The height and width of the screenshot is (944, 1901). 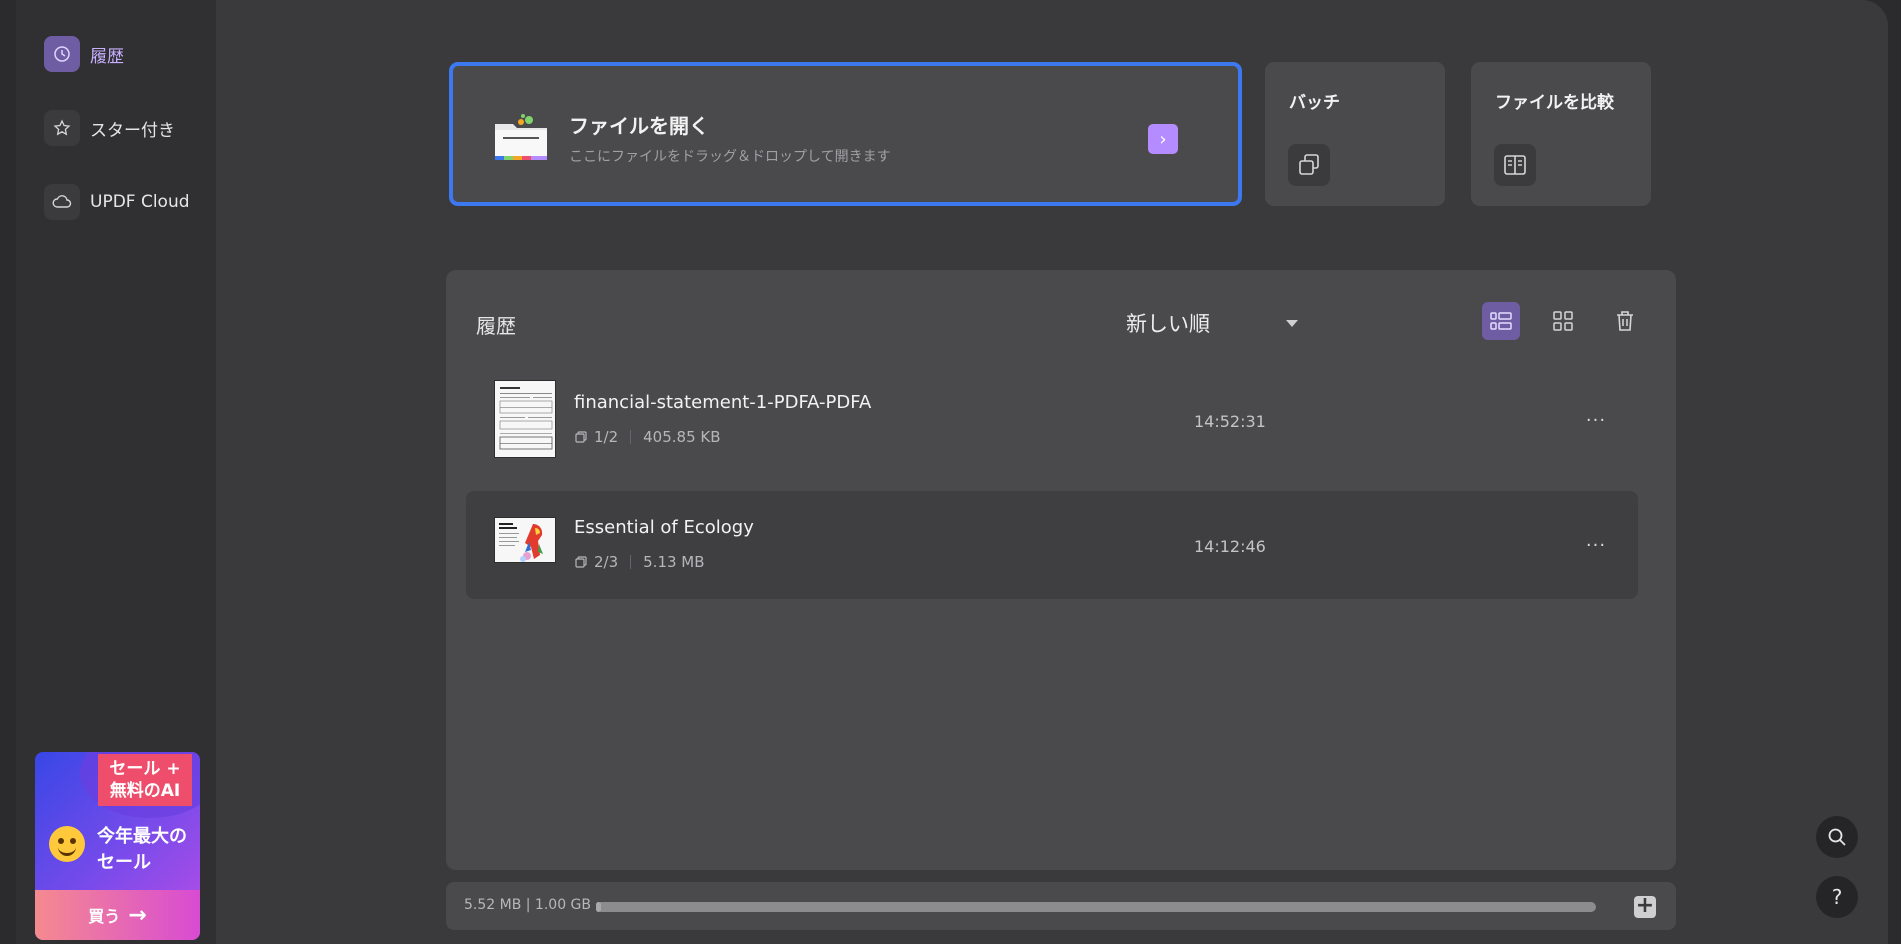 I want to click on clock-icon, so click(x=62, y=54).